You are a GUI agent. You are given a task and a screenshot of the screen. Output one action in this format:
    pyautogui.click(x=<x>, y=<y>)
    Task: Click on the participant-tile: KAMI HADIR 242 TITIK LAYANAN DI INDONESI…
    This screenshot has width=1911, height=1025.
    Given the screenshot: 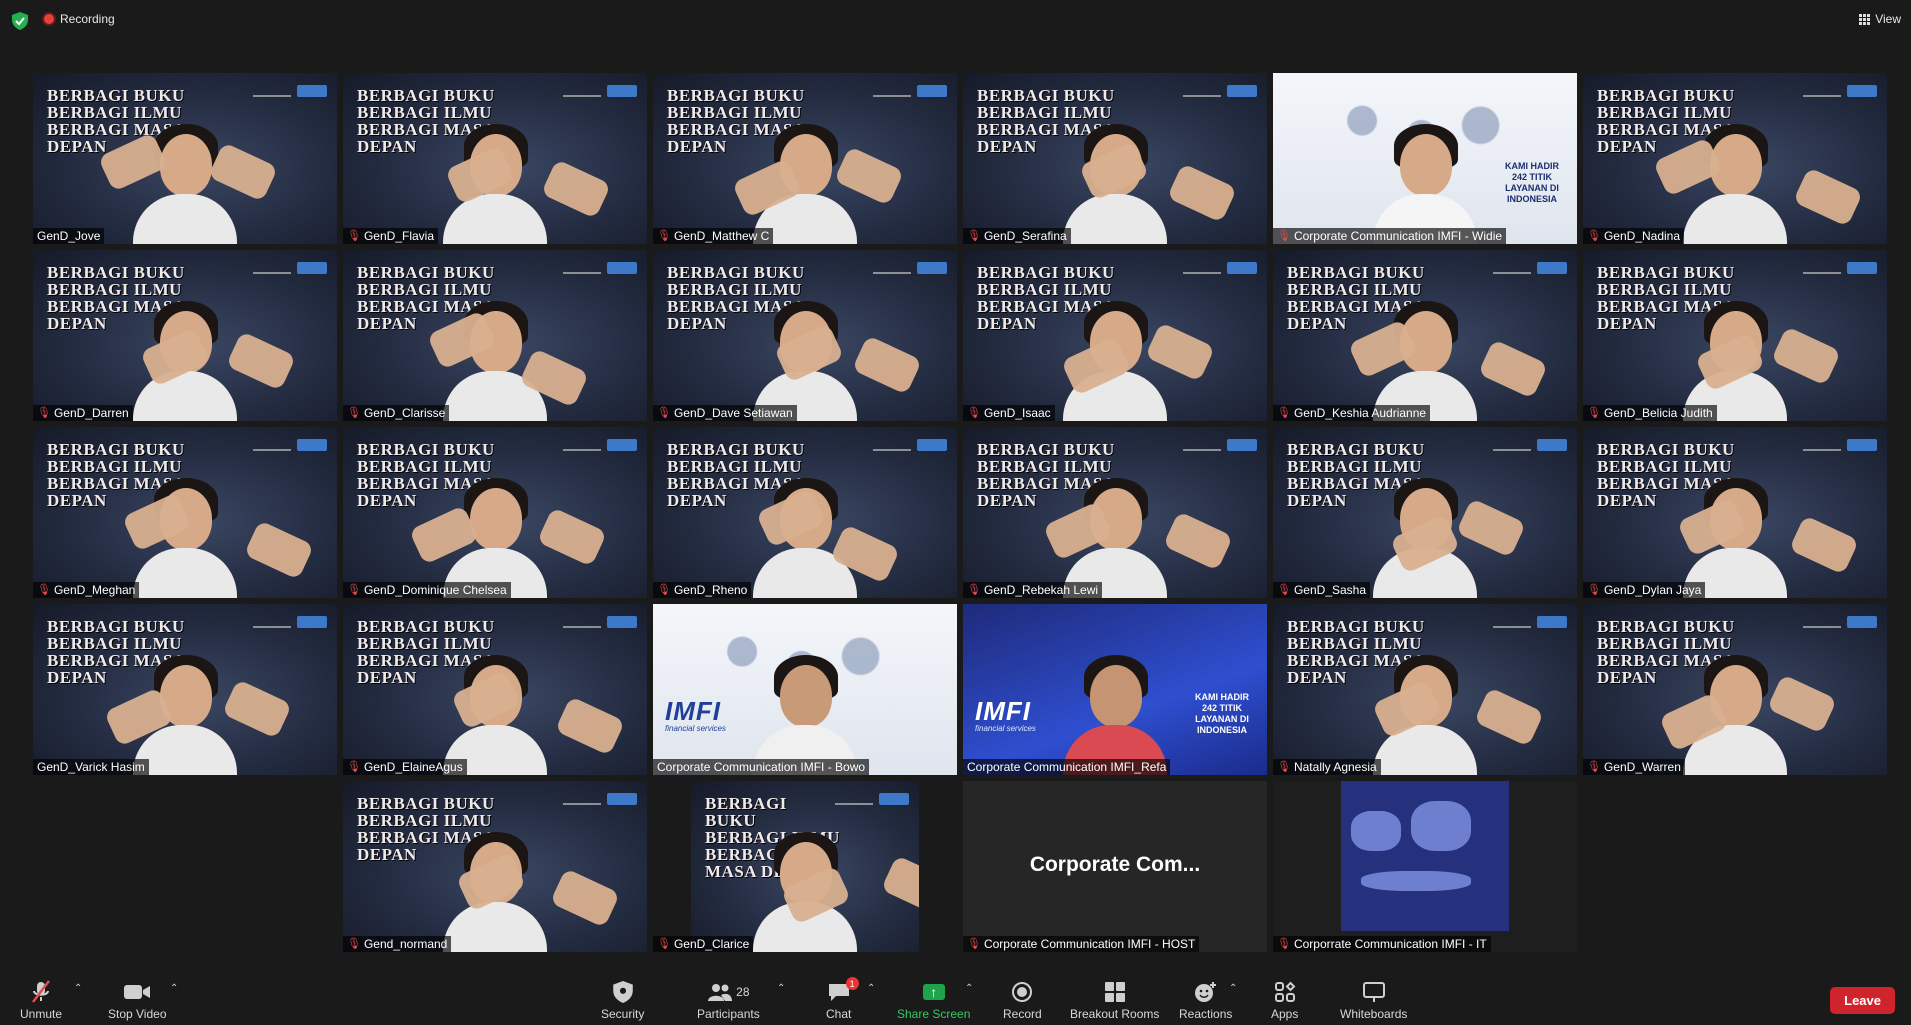 What is the action you would take?
    pyautogui.click(x=1425, y=158)
    